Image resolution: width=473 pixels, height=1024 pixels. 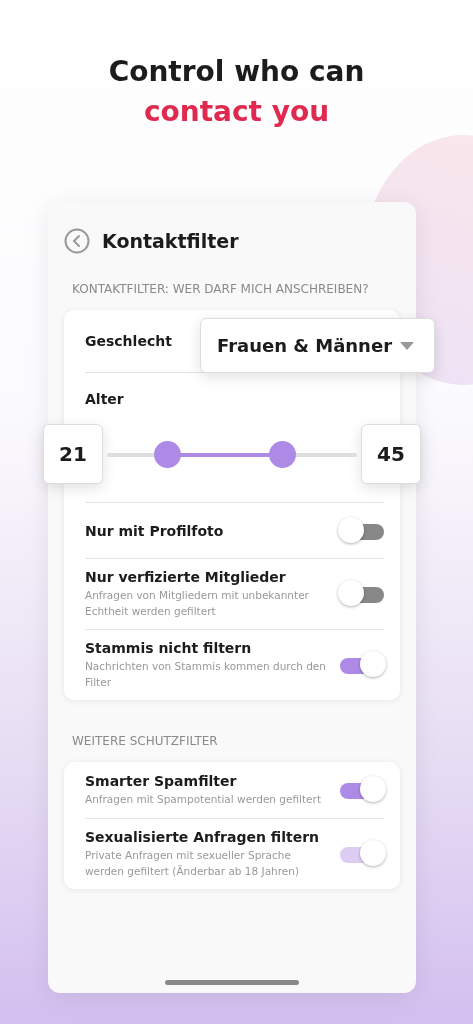 What do you see at coordinates (203, 799) in the screenshot?
I see `setting-description: Anfragen mit Spampotential werden gefiltert` at bounding box center [203, 799].